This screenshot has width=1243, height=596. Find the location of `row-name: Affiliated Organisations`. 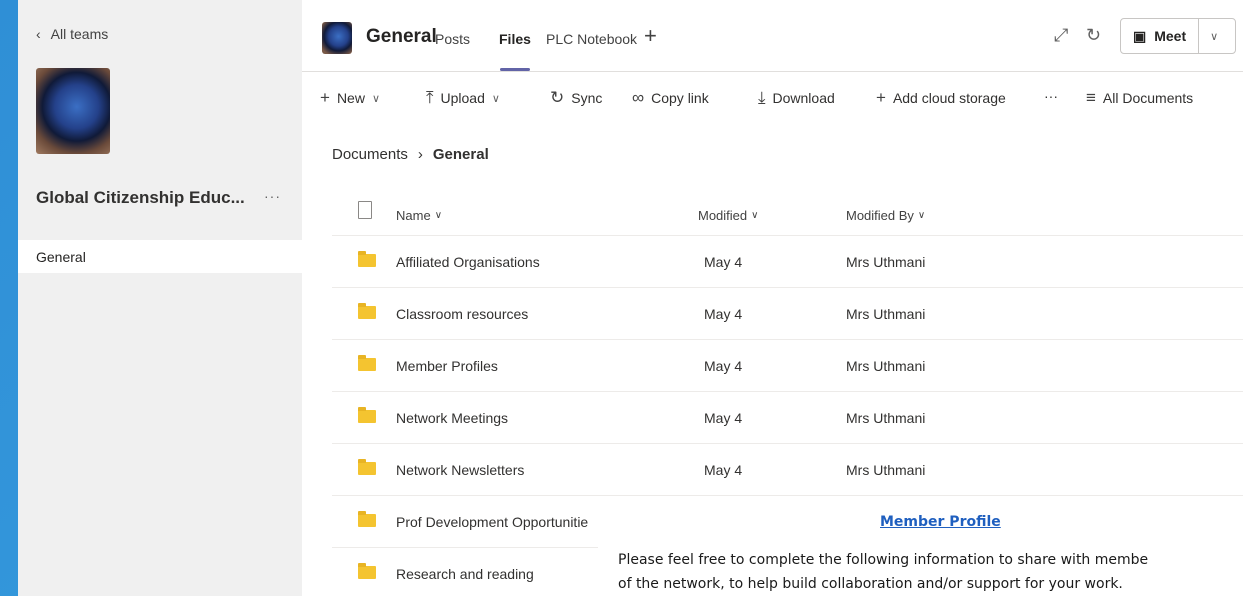

row-name: Affiliated Organisations is located at coordinates (468, 262).